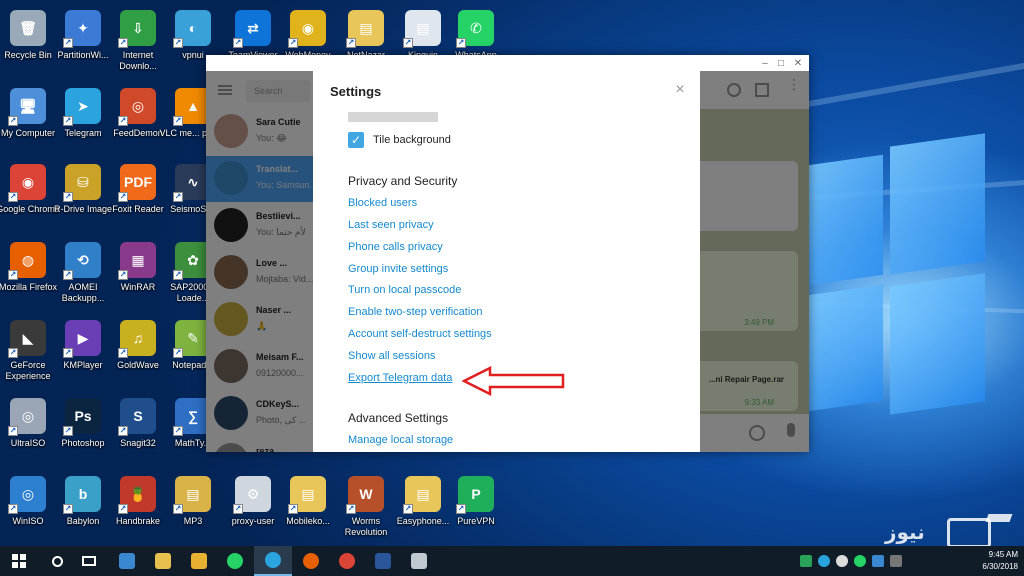  What do you see at coordinates (19, 561) in the screenshot?
I see `start-button` at bounding box center [19, 561].